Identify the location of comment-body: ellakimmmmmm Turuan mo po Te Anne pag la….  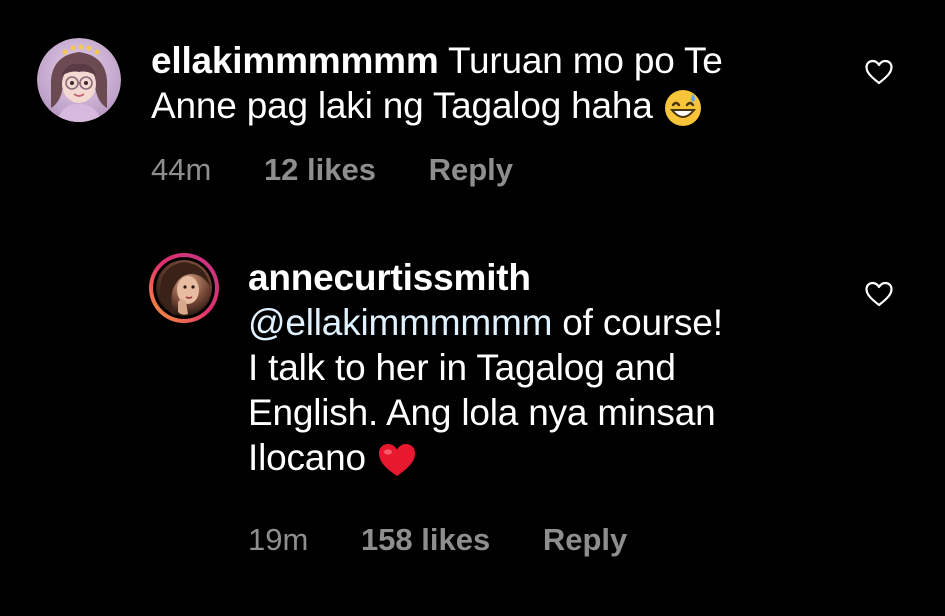
(491, 83).